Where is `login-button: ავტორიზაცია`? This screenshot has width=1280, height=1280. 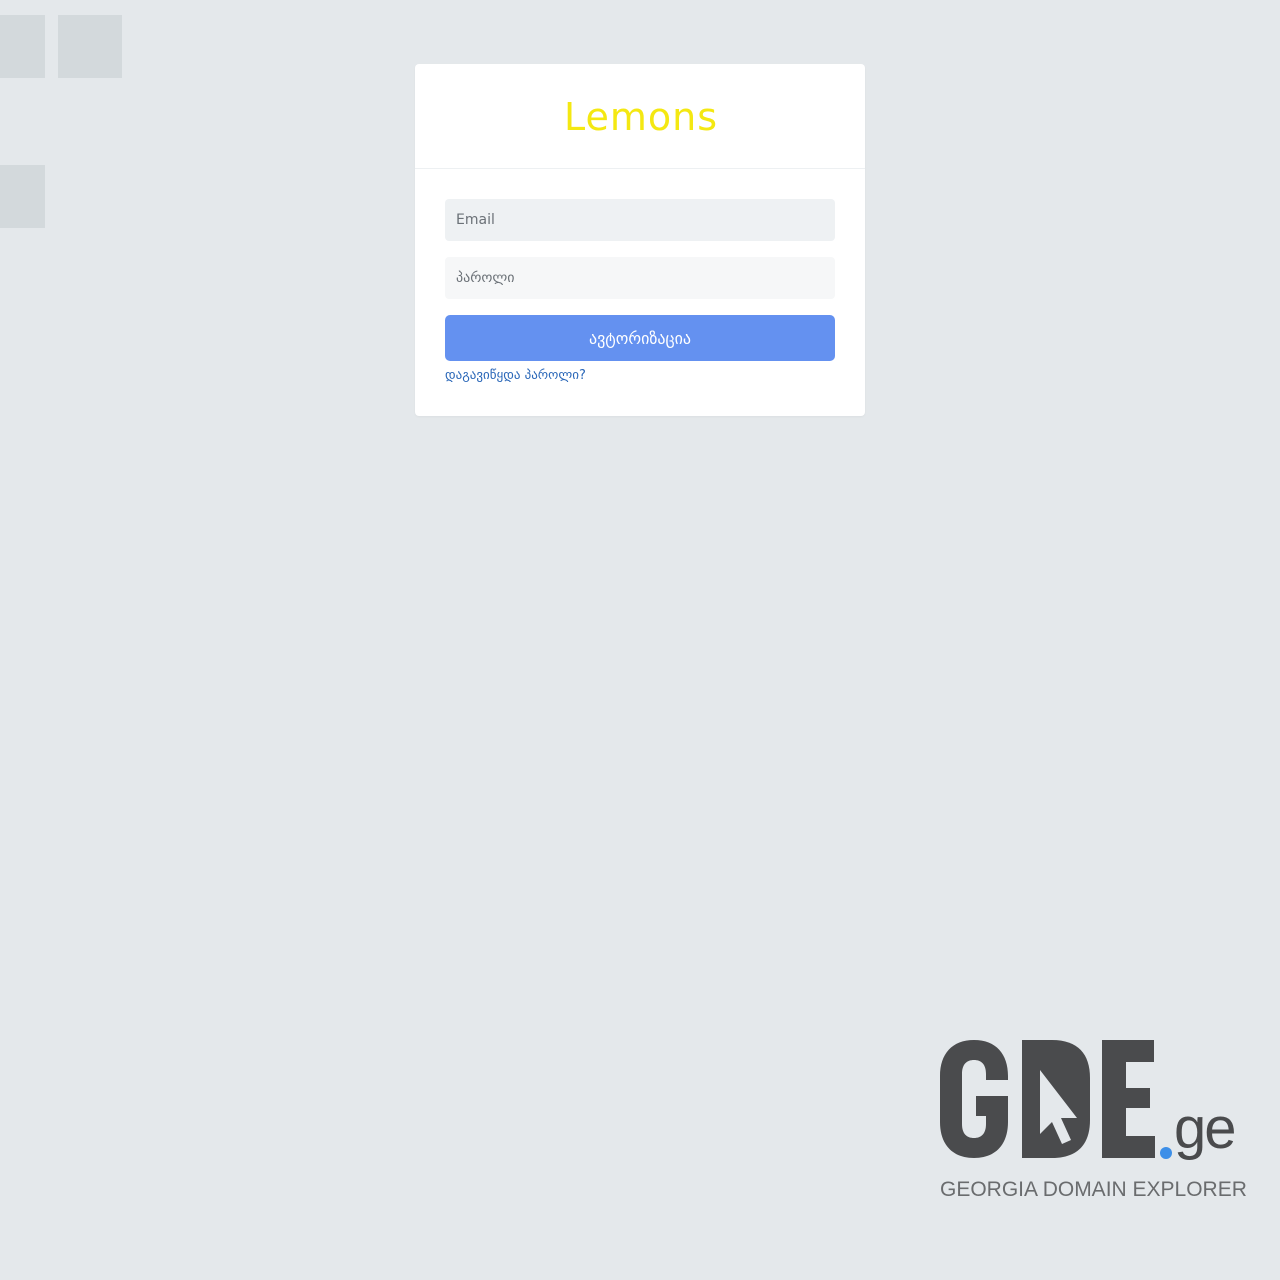 login-button: ავტორიზაცია is located at coordinates (640, 338).